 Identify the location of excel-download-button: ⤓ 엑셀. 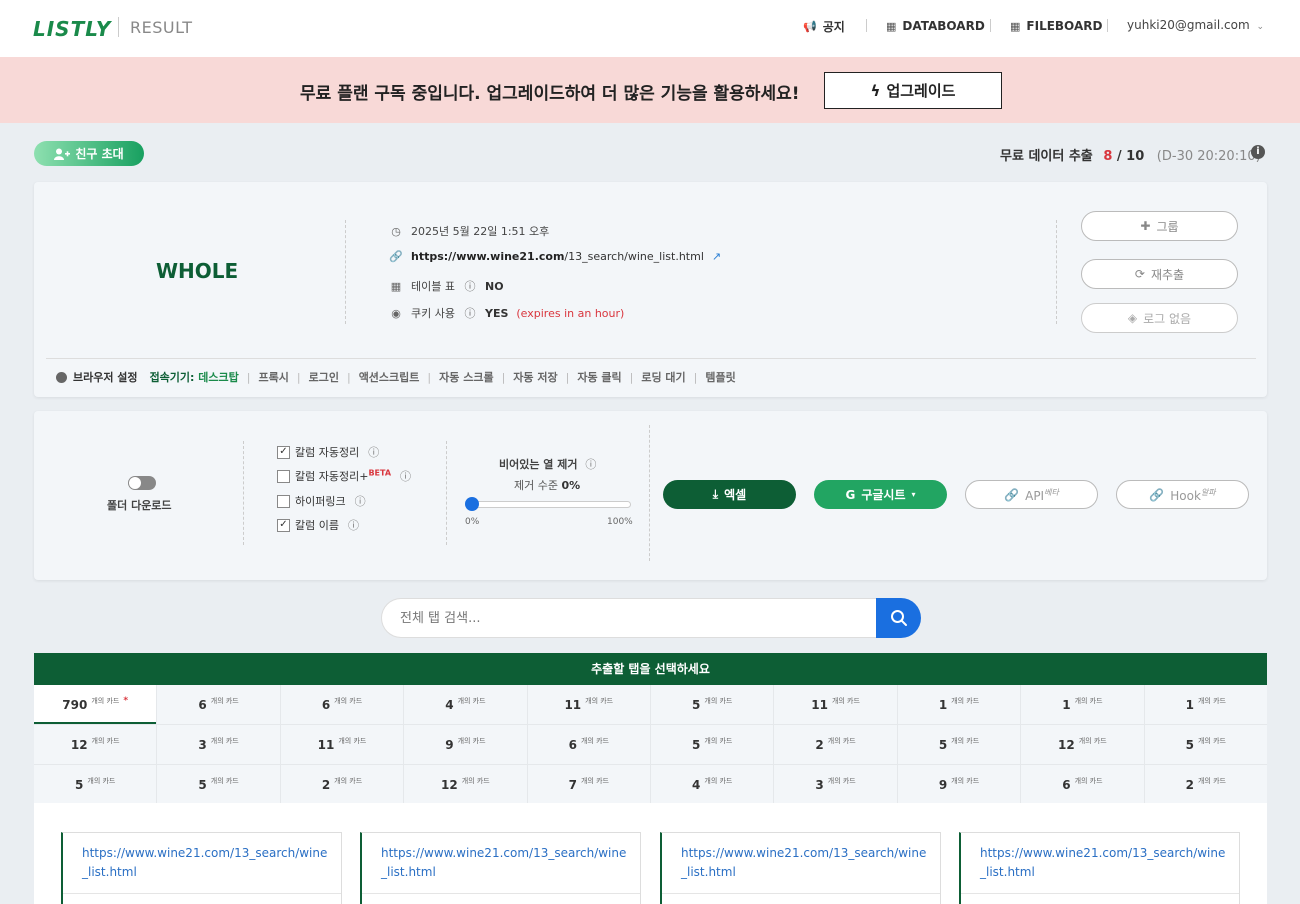
(729, 494).